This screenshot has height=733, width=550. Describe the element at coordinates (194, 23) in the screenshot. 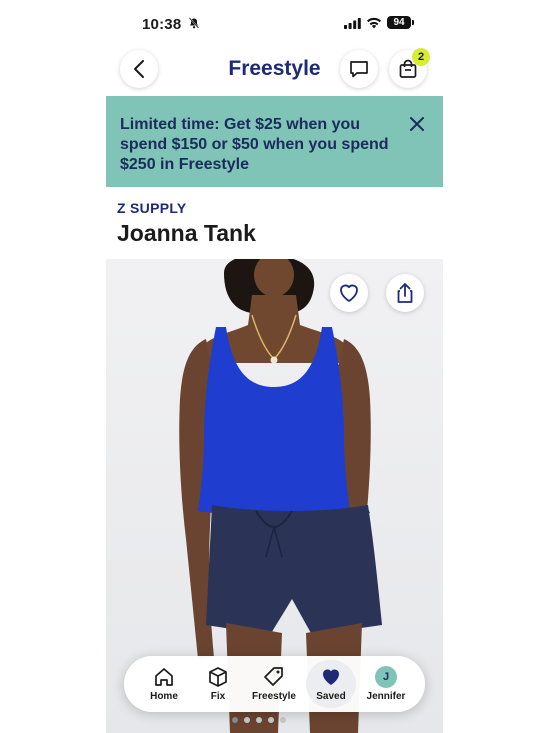

I see `bell-muted-icon` at that location.